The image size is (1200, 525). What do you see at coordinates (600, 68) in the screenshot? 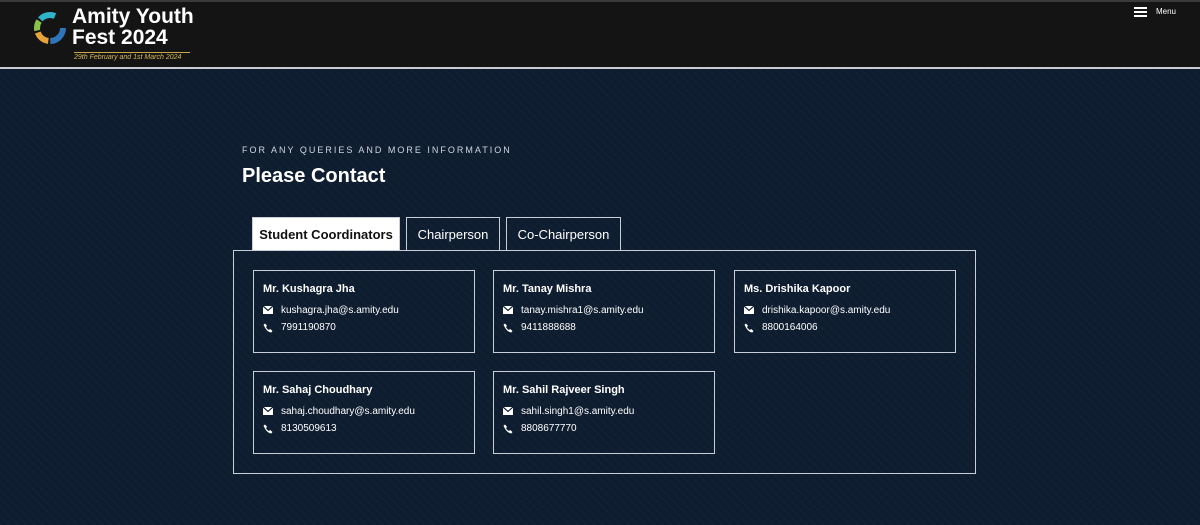
I see `header-divider` at bounding box center [600, 68].